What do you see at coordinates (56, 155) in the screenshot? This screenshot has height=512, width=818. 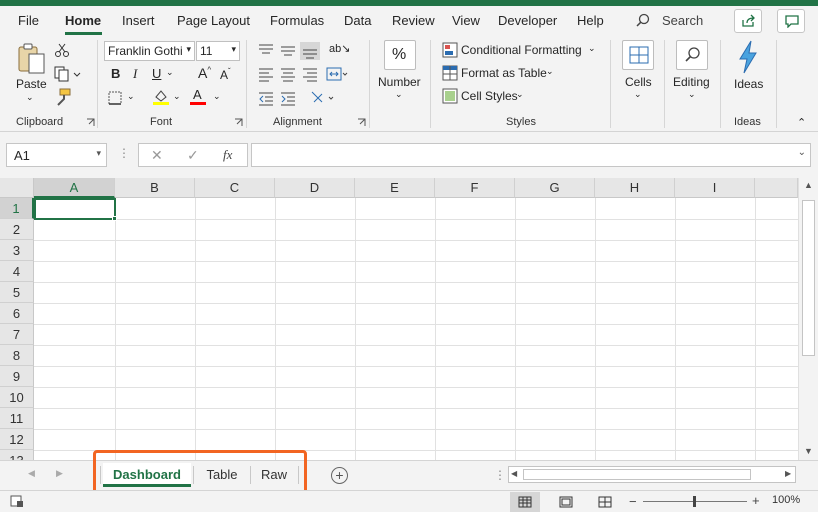 I see `name-box: A1 ▾` at bounding box center [56, 155].